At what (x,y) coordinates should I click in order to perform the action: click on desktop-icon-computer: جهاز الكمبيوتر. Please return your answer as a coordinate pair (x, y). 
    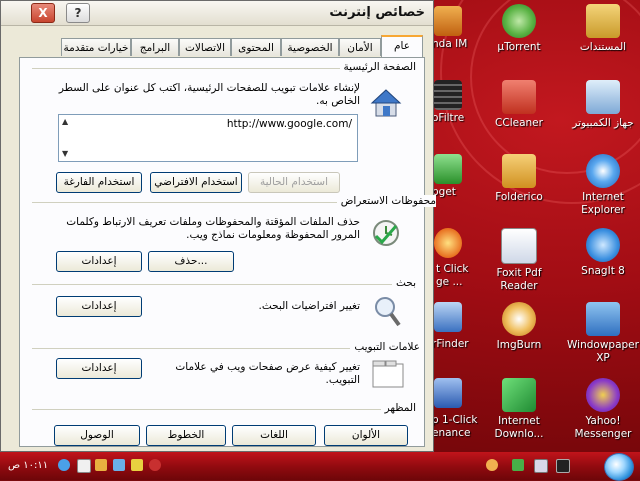
    Looking at the image, I should click on (603, 105).